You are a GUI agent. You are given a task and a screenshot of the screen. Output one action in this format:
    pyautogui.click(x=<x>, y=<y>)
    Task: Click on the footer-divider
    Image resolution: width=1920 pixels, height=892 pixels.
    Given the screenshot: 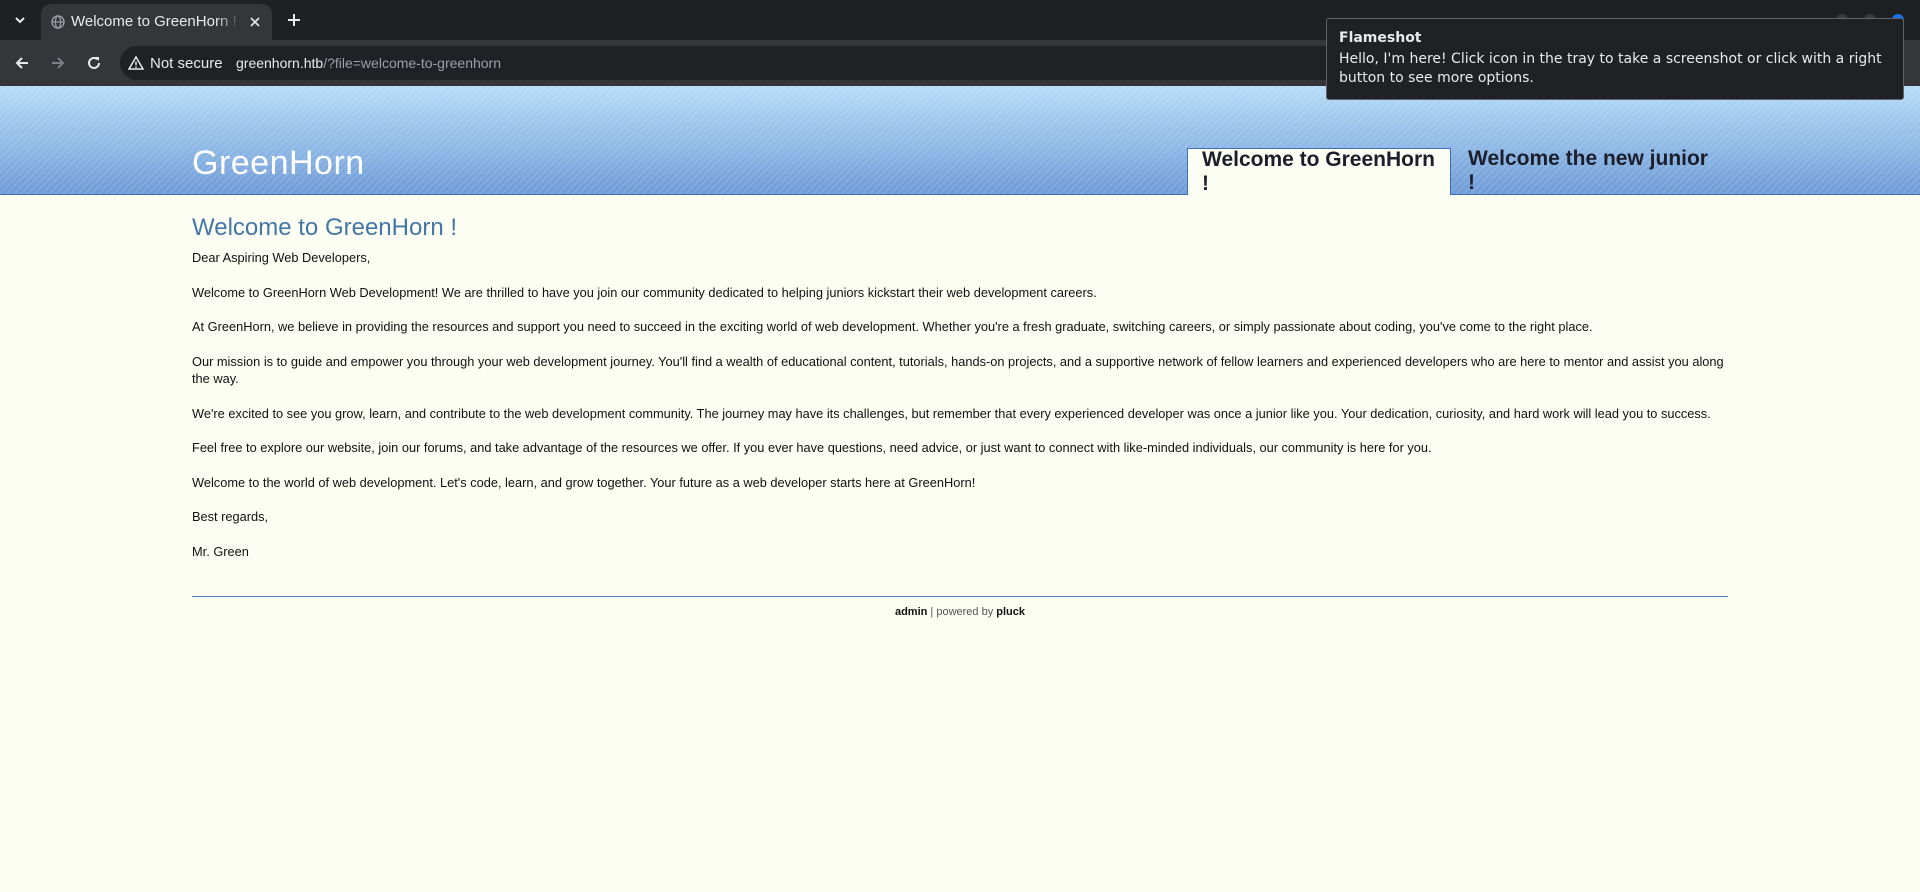 What is the action you would take?
    pyautogui.click(x=960, y=596)
    